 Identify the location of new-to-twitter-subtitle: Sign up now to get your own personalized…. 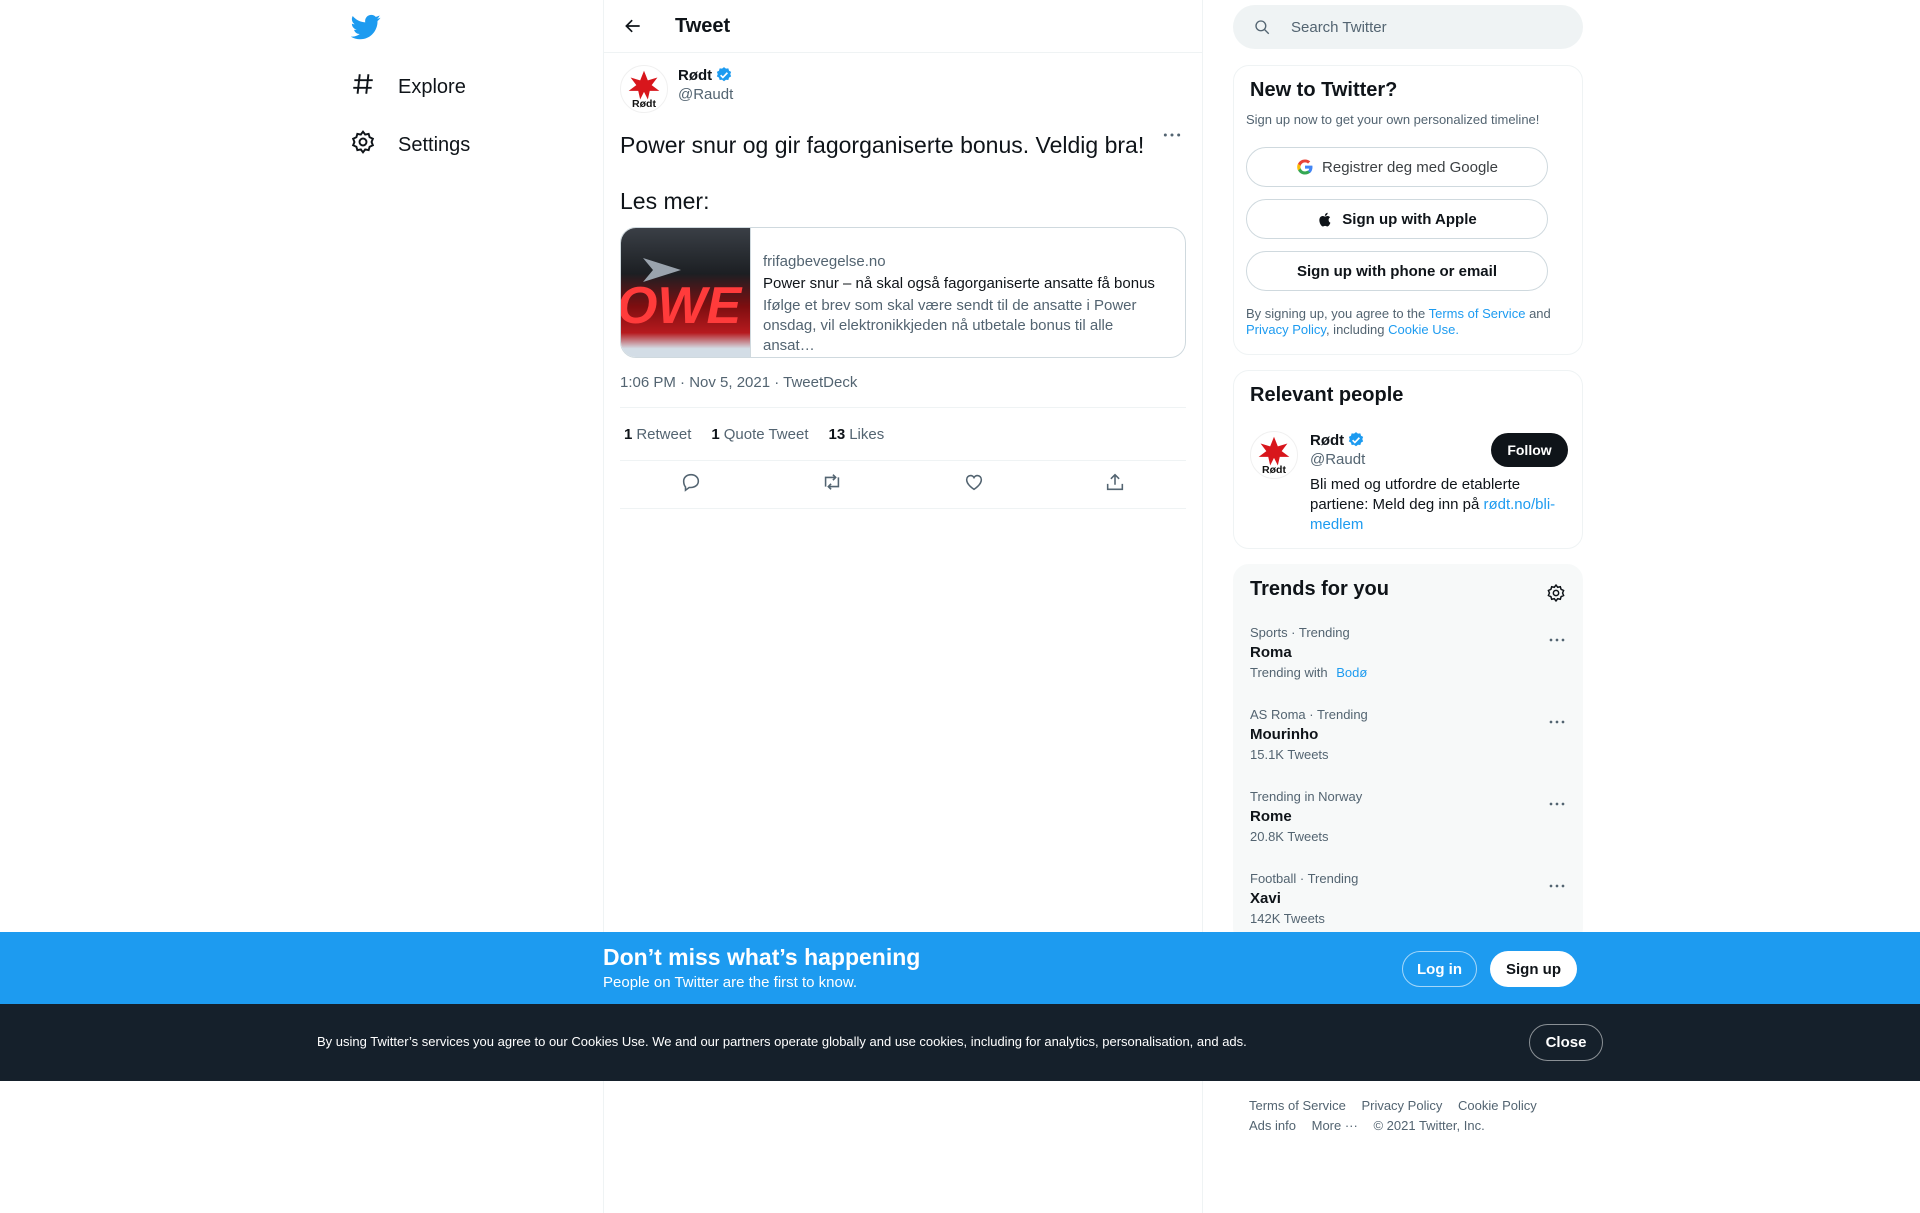
(1393, 119).